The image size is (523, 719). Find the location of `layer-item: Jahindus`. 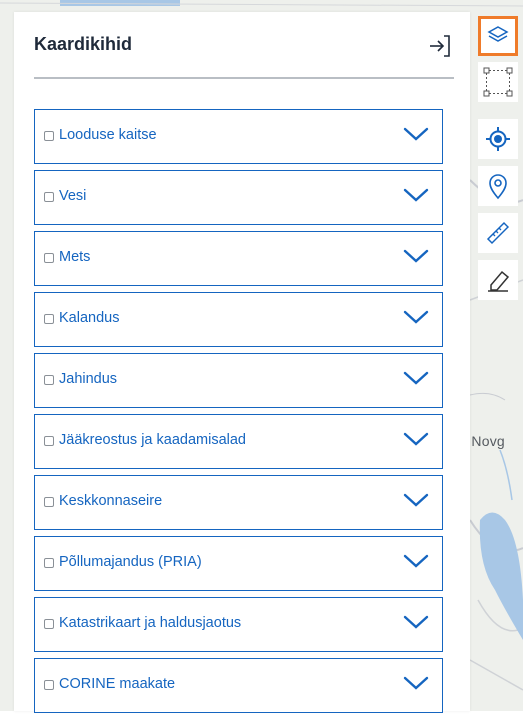

layer-item: Jahindus is located at coordinates (238, 380).